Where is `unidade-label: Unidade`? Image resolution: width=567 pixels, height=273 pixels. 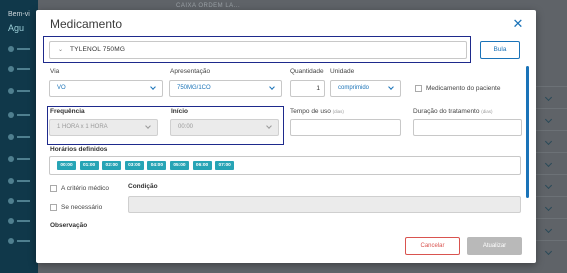
unidade-label: Unidade is located at coordinates (342, 71).